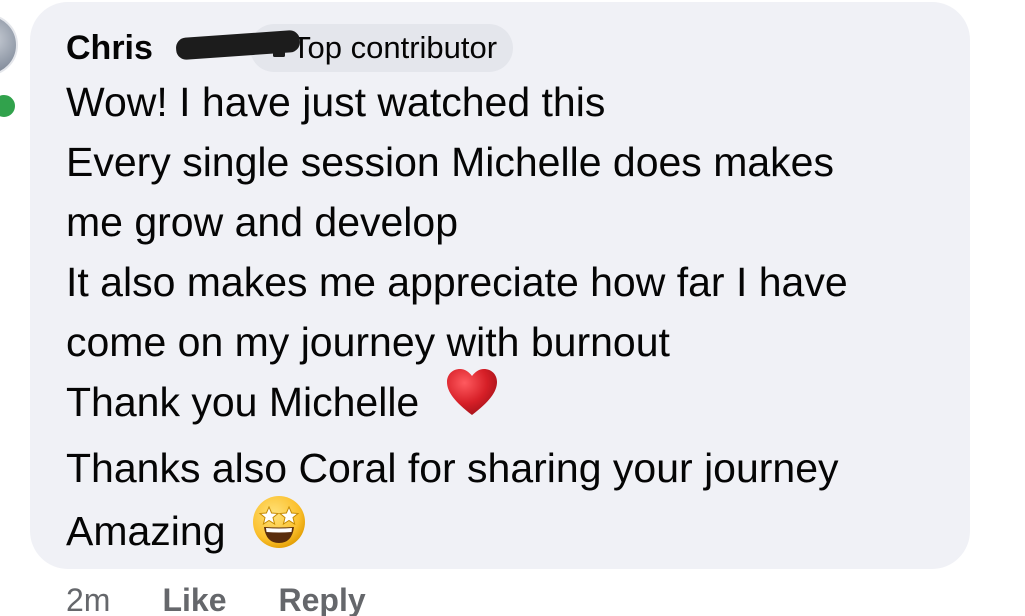 This screenshot has height=616, width=1025. I want to click on comment-line: come on my journey with burnout, so click(368, 342).